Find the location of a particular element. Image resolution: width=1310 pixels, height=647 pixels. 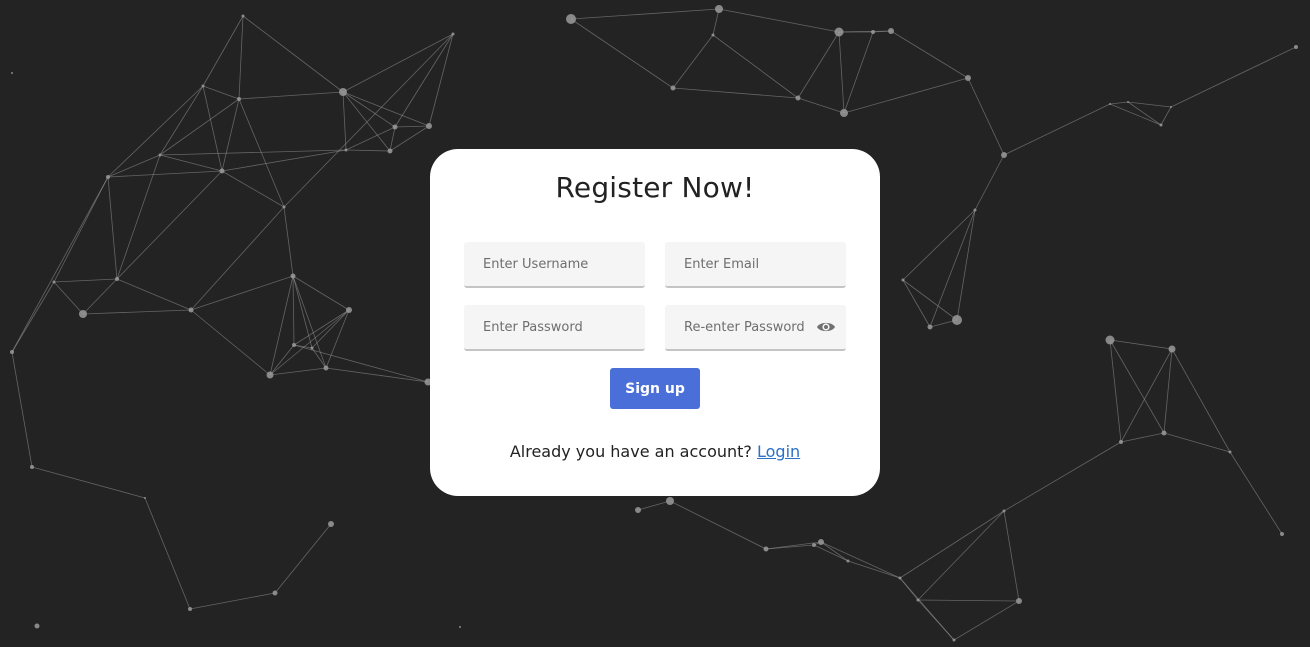

login-link: Login is located at coordinates (778, 451).